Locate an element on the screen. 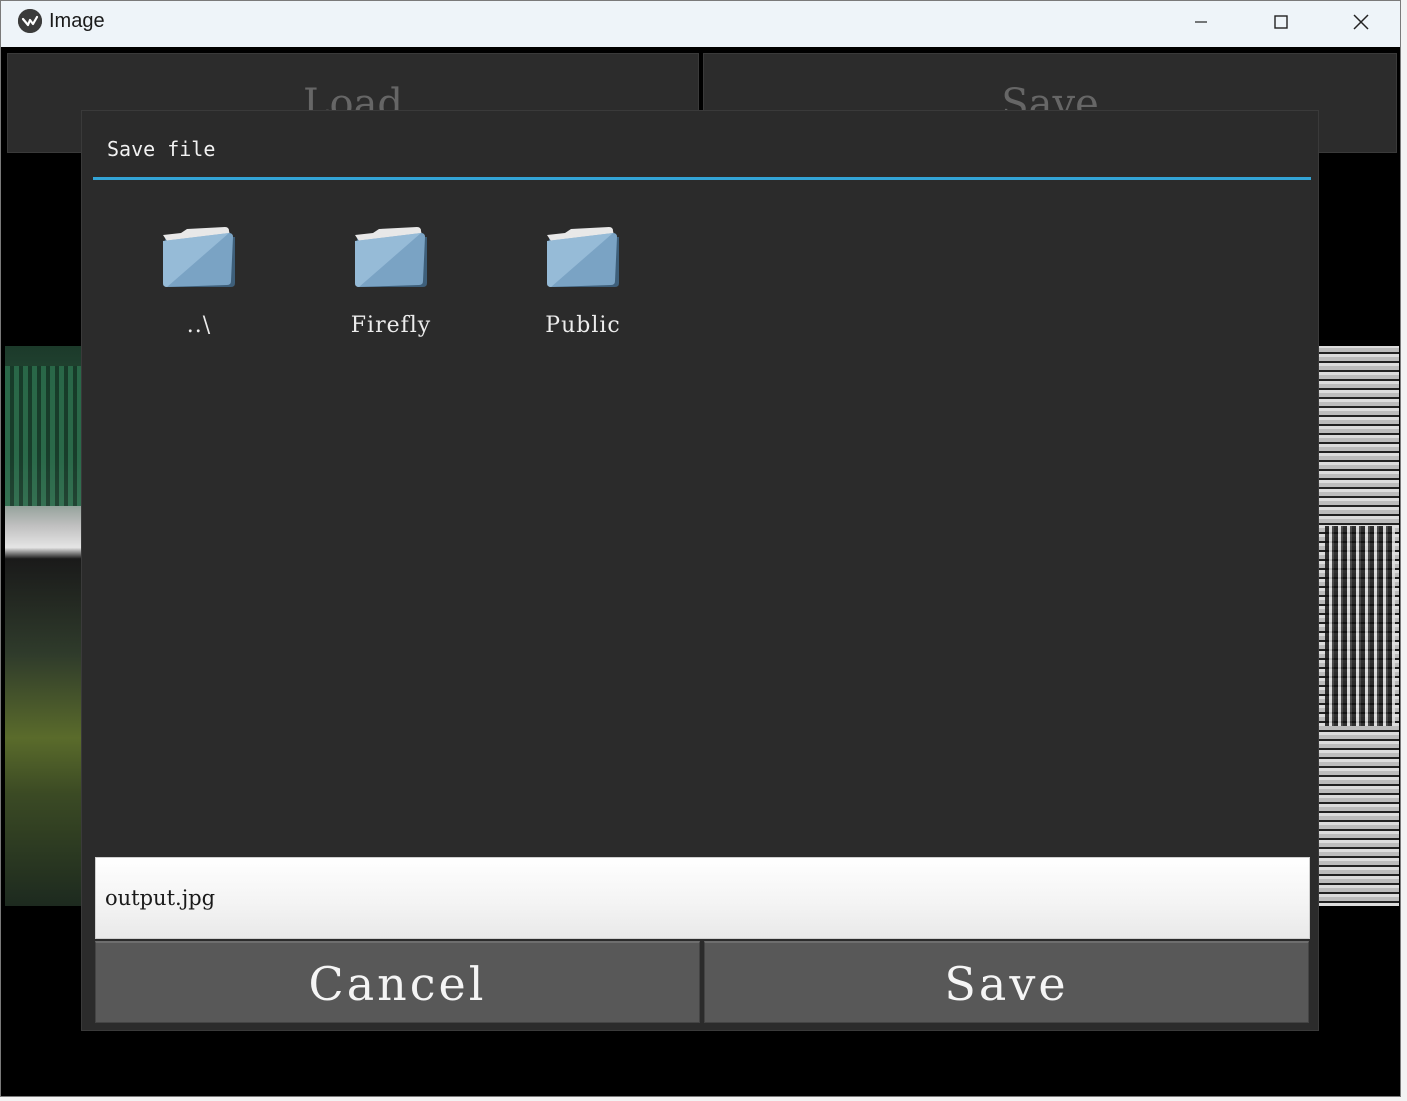 The width and height of the screenshot is (1407, 1101). dialog-title-separator is located at coordinates (702, 178).